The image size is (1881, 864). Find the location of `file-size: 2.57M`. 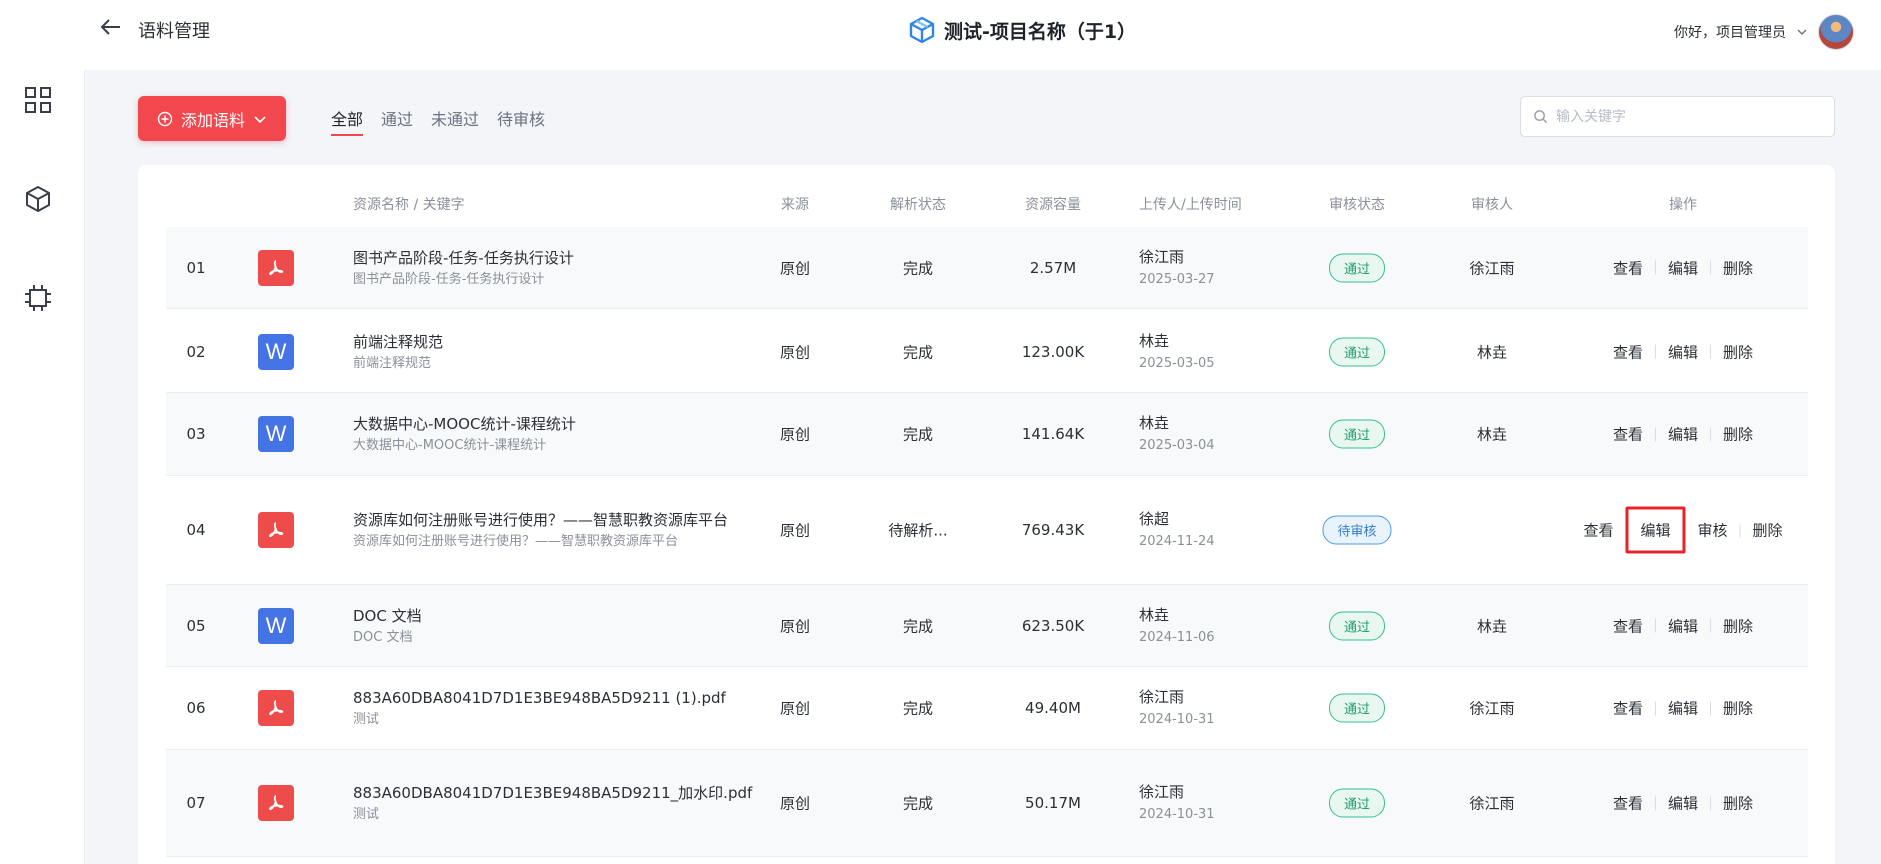

file-size: 2.57M is located at coordinates (1053, 267).